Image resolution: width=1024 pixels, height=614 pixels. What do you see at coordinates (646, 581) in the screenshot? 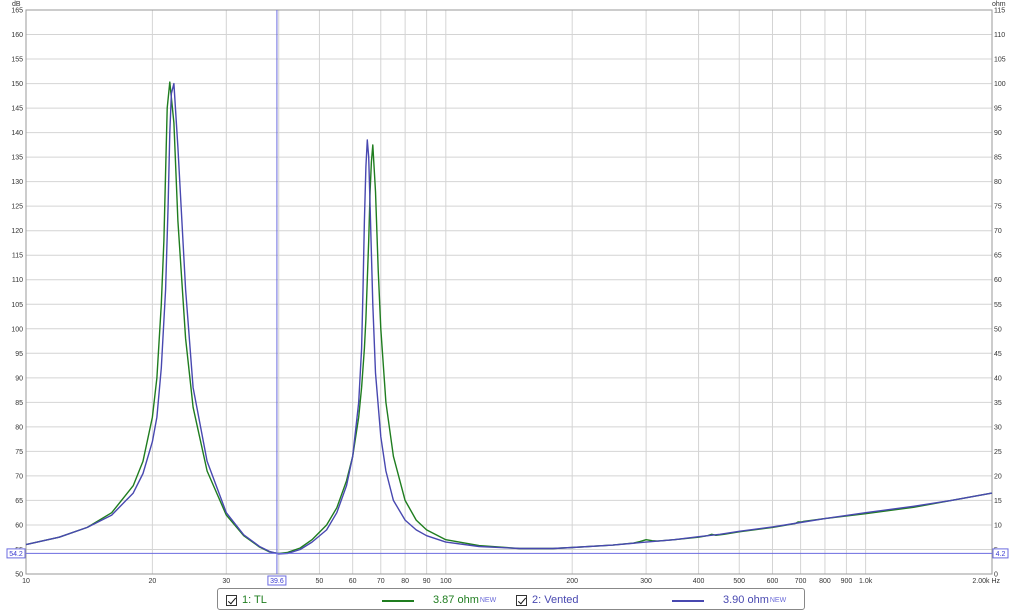
I see `x-tick-label: 300` at bounding box center [646, 581].